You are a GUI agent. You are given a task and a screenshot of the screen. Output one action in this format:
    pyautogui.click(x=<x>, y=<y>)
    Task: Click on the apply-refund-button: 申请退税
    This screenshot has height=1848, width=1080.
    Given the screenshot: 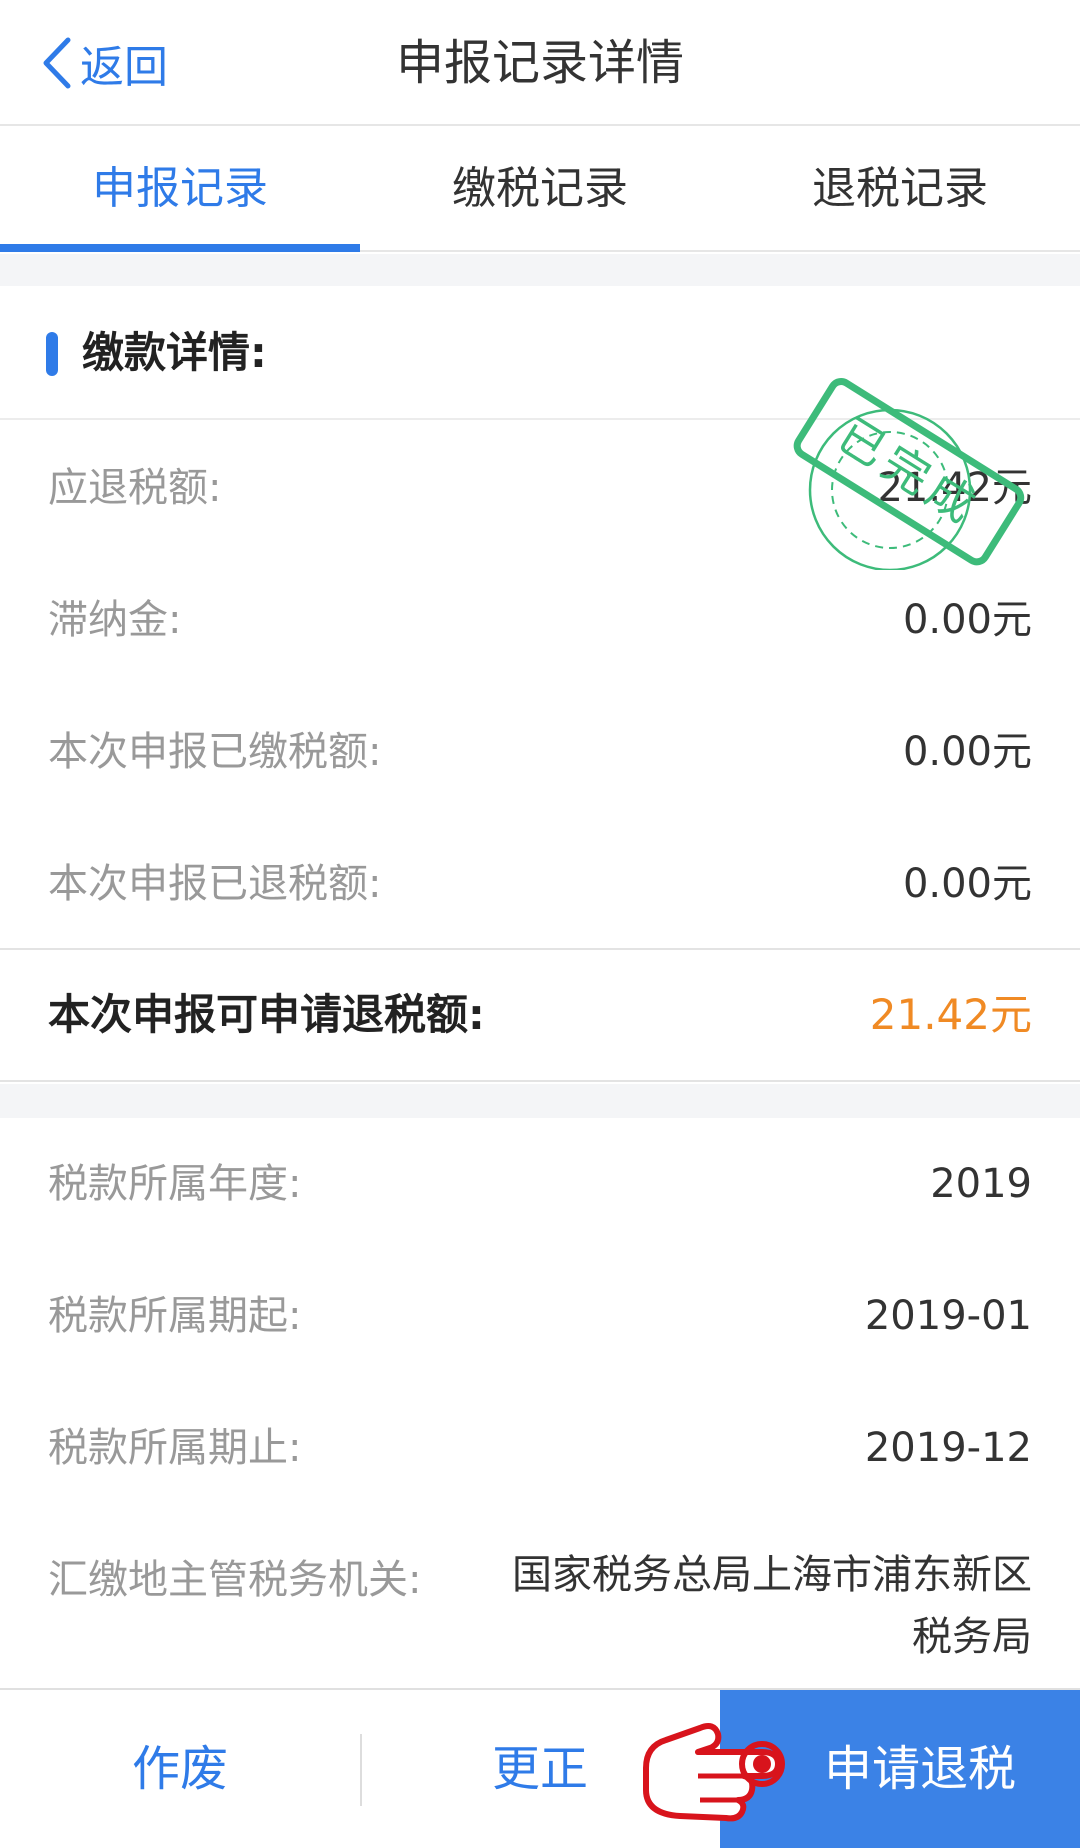 What is the action you would take?
    pyautogui.click(x=900, y=1769)
    